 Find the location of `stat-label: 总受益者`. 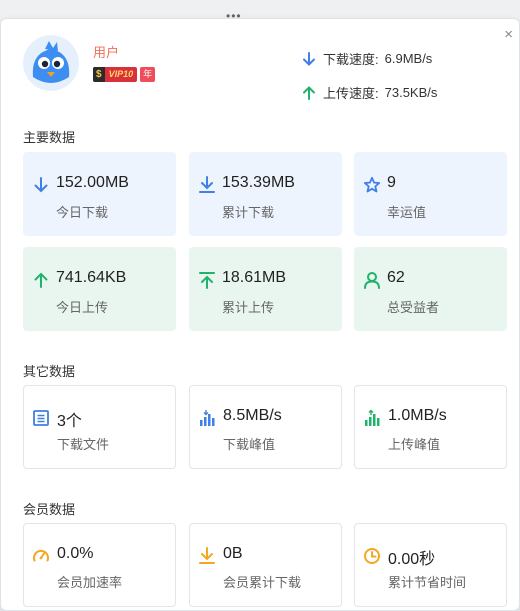

stat-label: 总受益者 is located at coordinates (413, 307).